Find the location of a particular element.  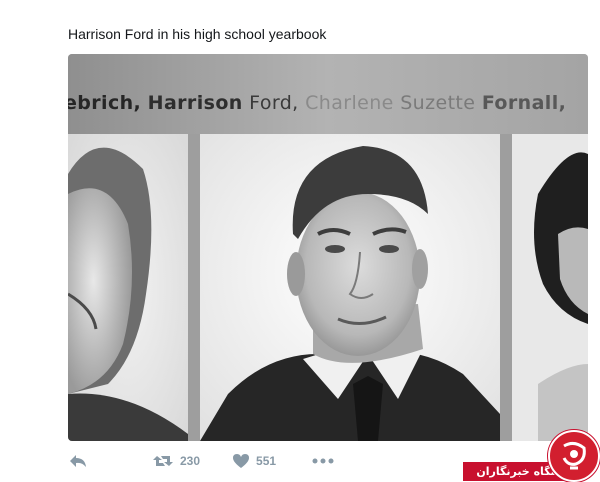

name-part: Harrison is located at coordinates (195, 103).